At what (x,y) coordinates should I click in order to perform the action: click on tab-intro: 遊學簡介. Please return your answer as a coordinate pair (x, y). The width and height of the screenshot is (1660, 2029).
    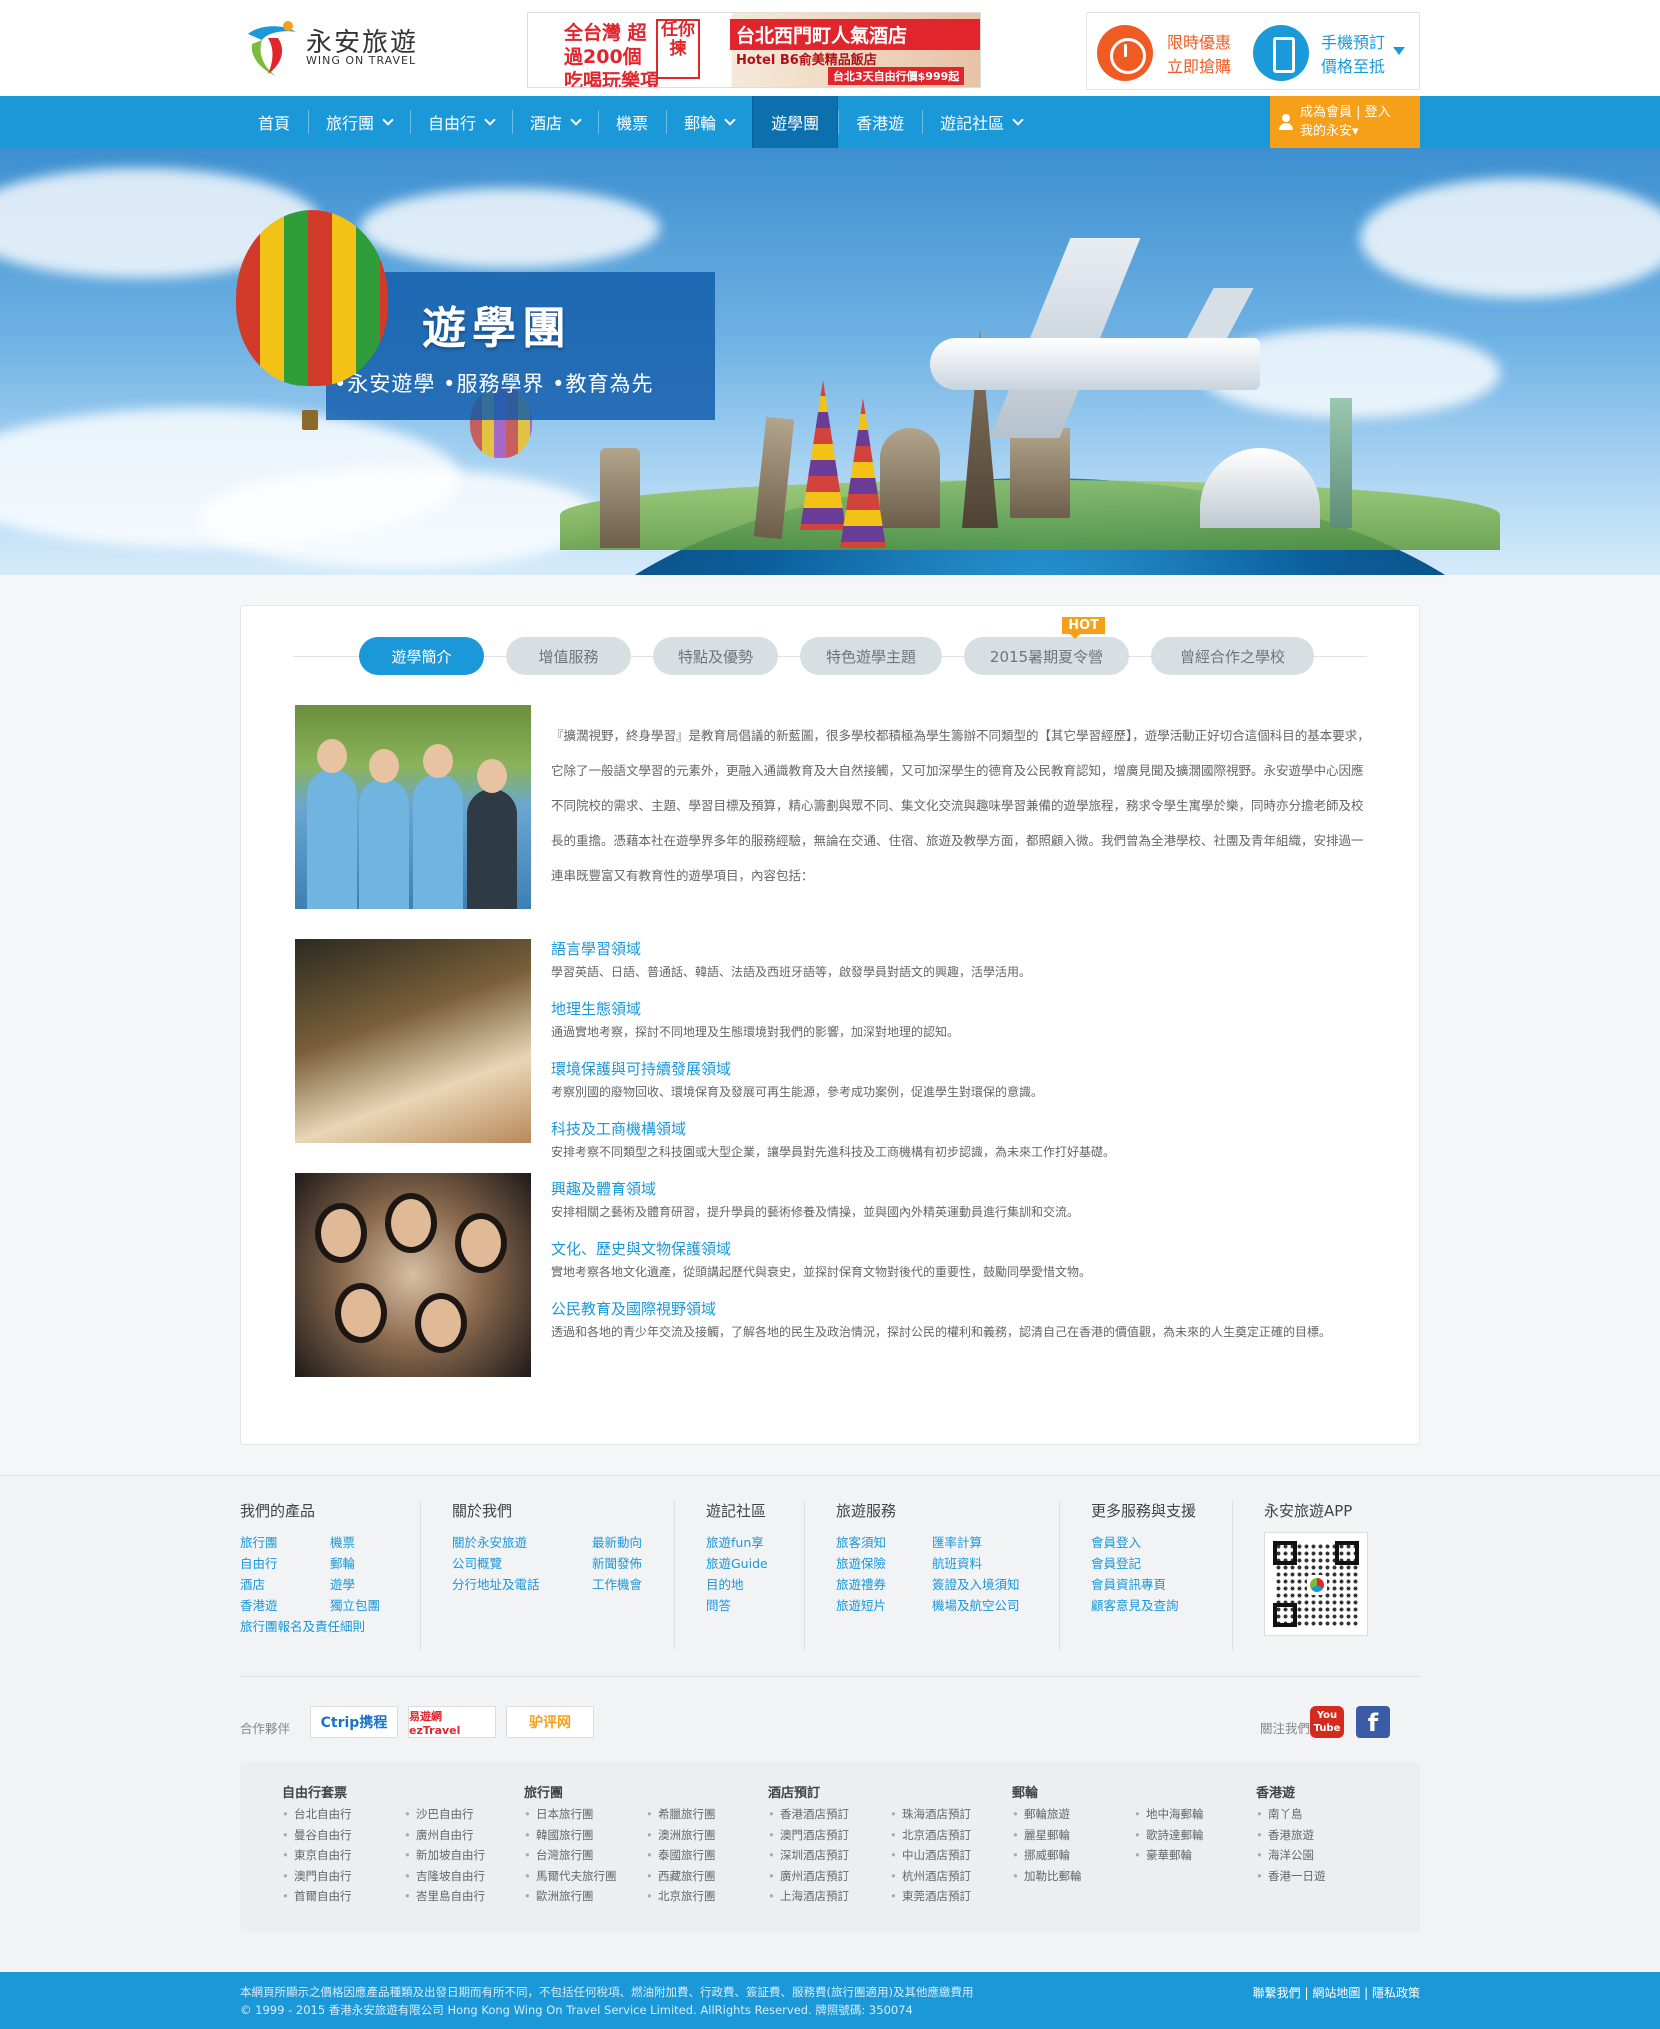
    Looking at the image, I should click on (421, 656).